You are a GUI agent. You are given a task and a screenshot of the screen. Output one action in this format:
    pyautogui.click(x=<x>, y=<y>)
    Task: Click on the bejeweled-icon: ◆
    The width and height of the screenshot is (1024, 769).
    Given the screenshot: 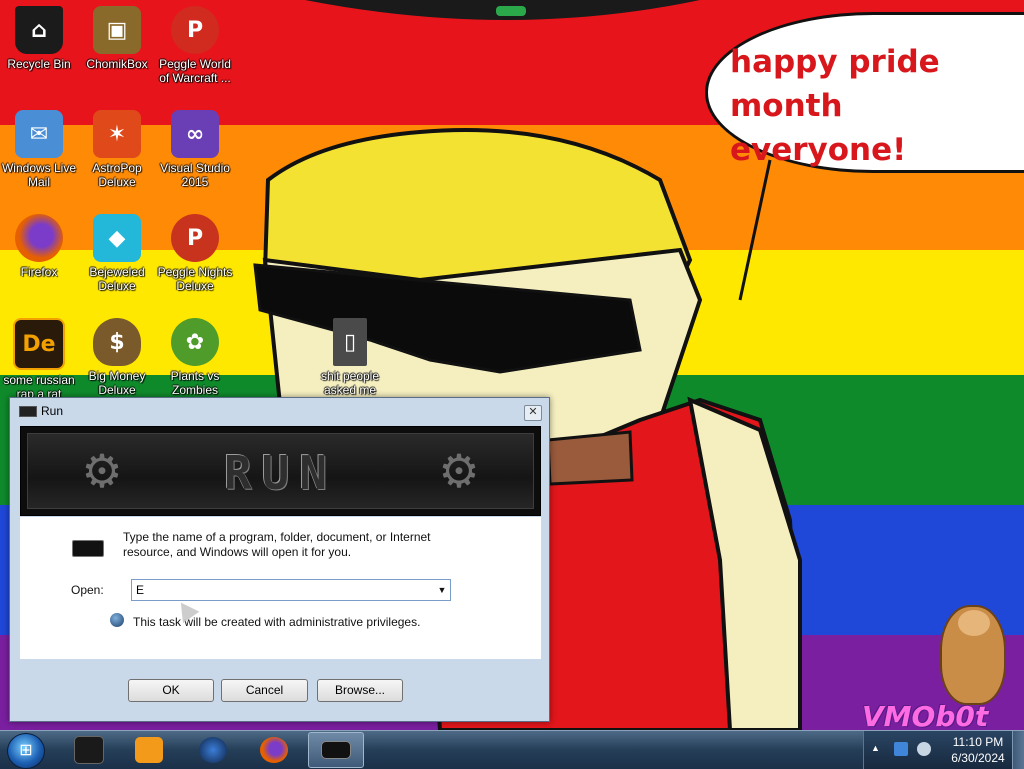 What is the action you would take?
    pyautogui.click(x=117, y=238)
    